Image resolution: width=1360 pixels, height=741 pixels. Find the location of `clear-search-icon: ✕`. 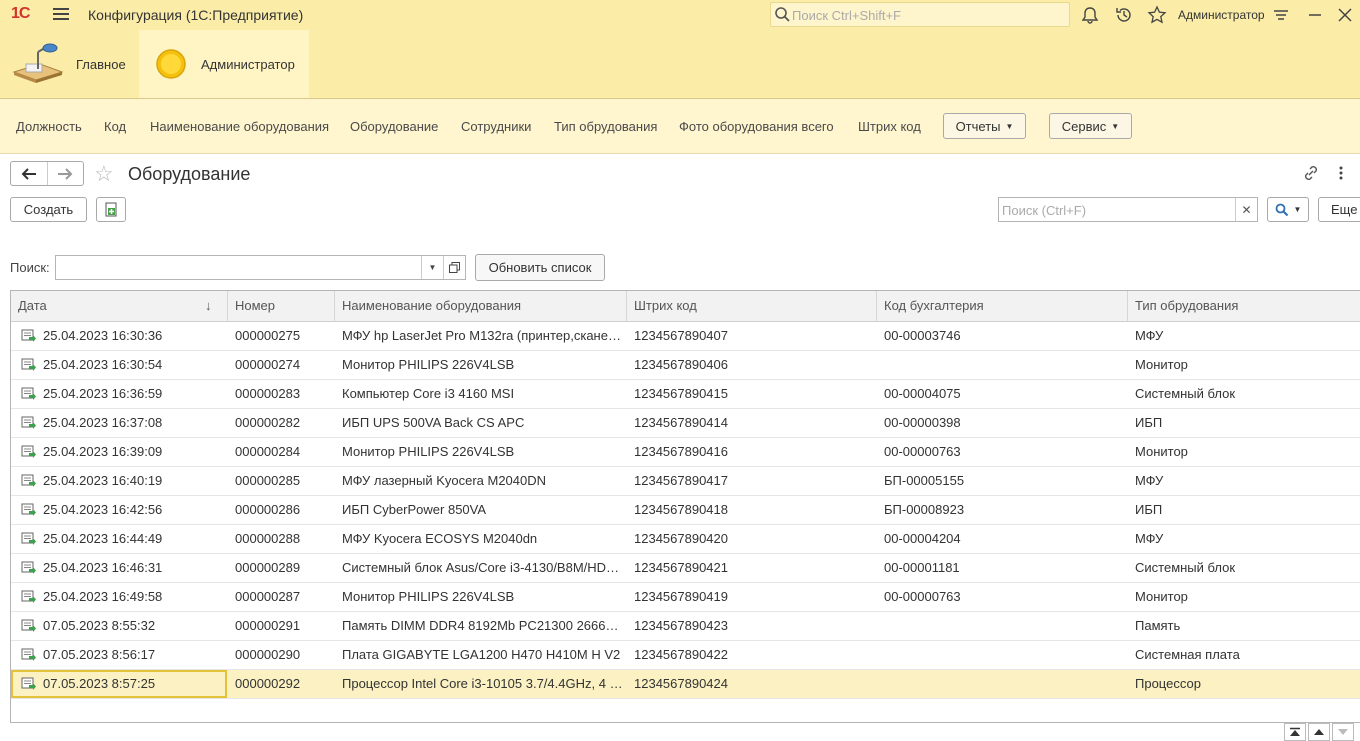

clear-search-icon: ✕ is located at coordinates (1246, 209).